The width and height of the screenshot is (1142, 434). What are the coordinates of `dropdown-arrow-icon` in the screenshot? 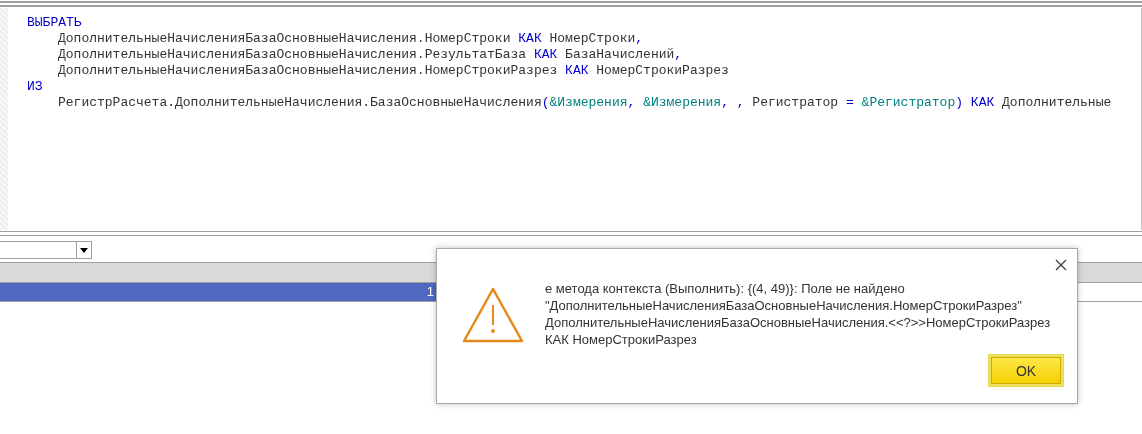 It's located at (84, 250).